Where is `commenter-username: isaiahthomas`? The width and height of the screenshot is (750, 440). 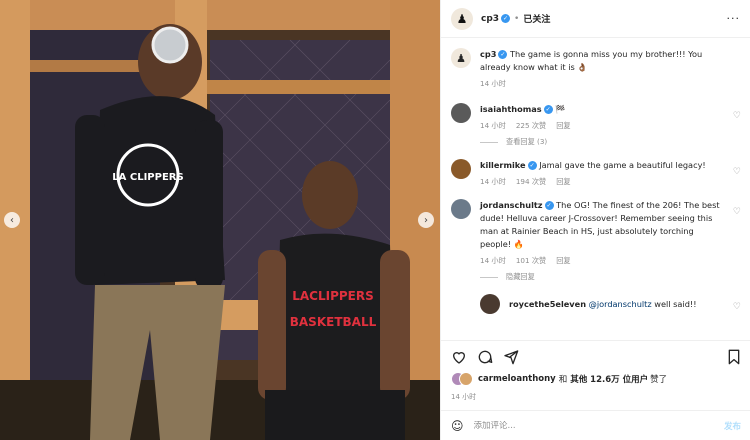
commenter-username: isaiahthomas is located at coordinates (511, 109).